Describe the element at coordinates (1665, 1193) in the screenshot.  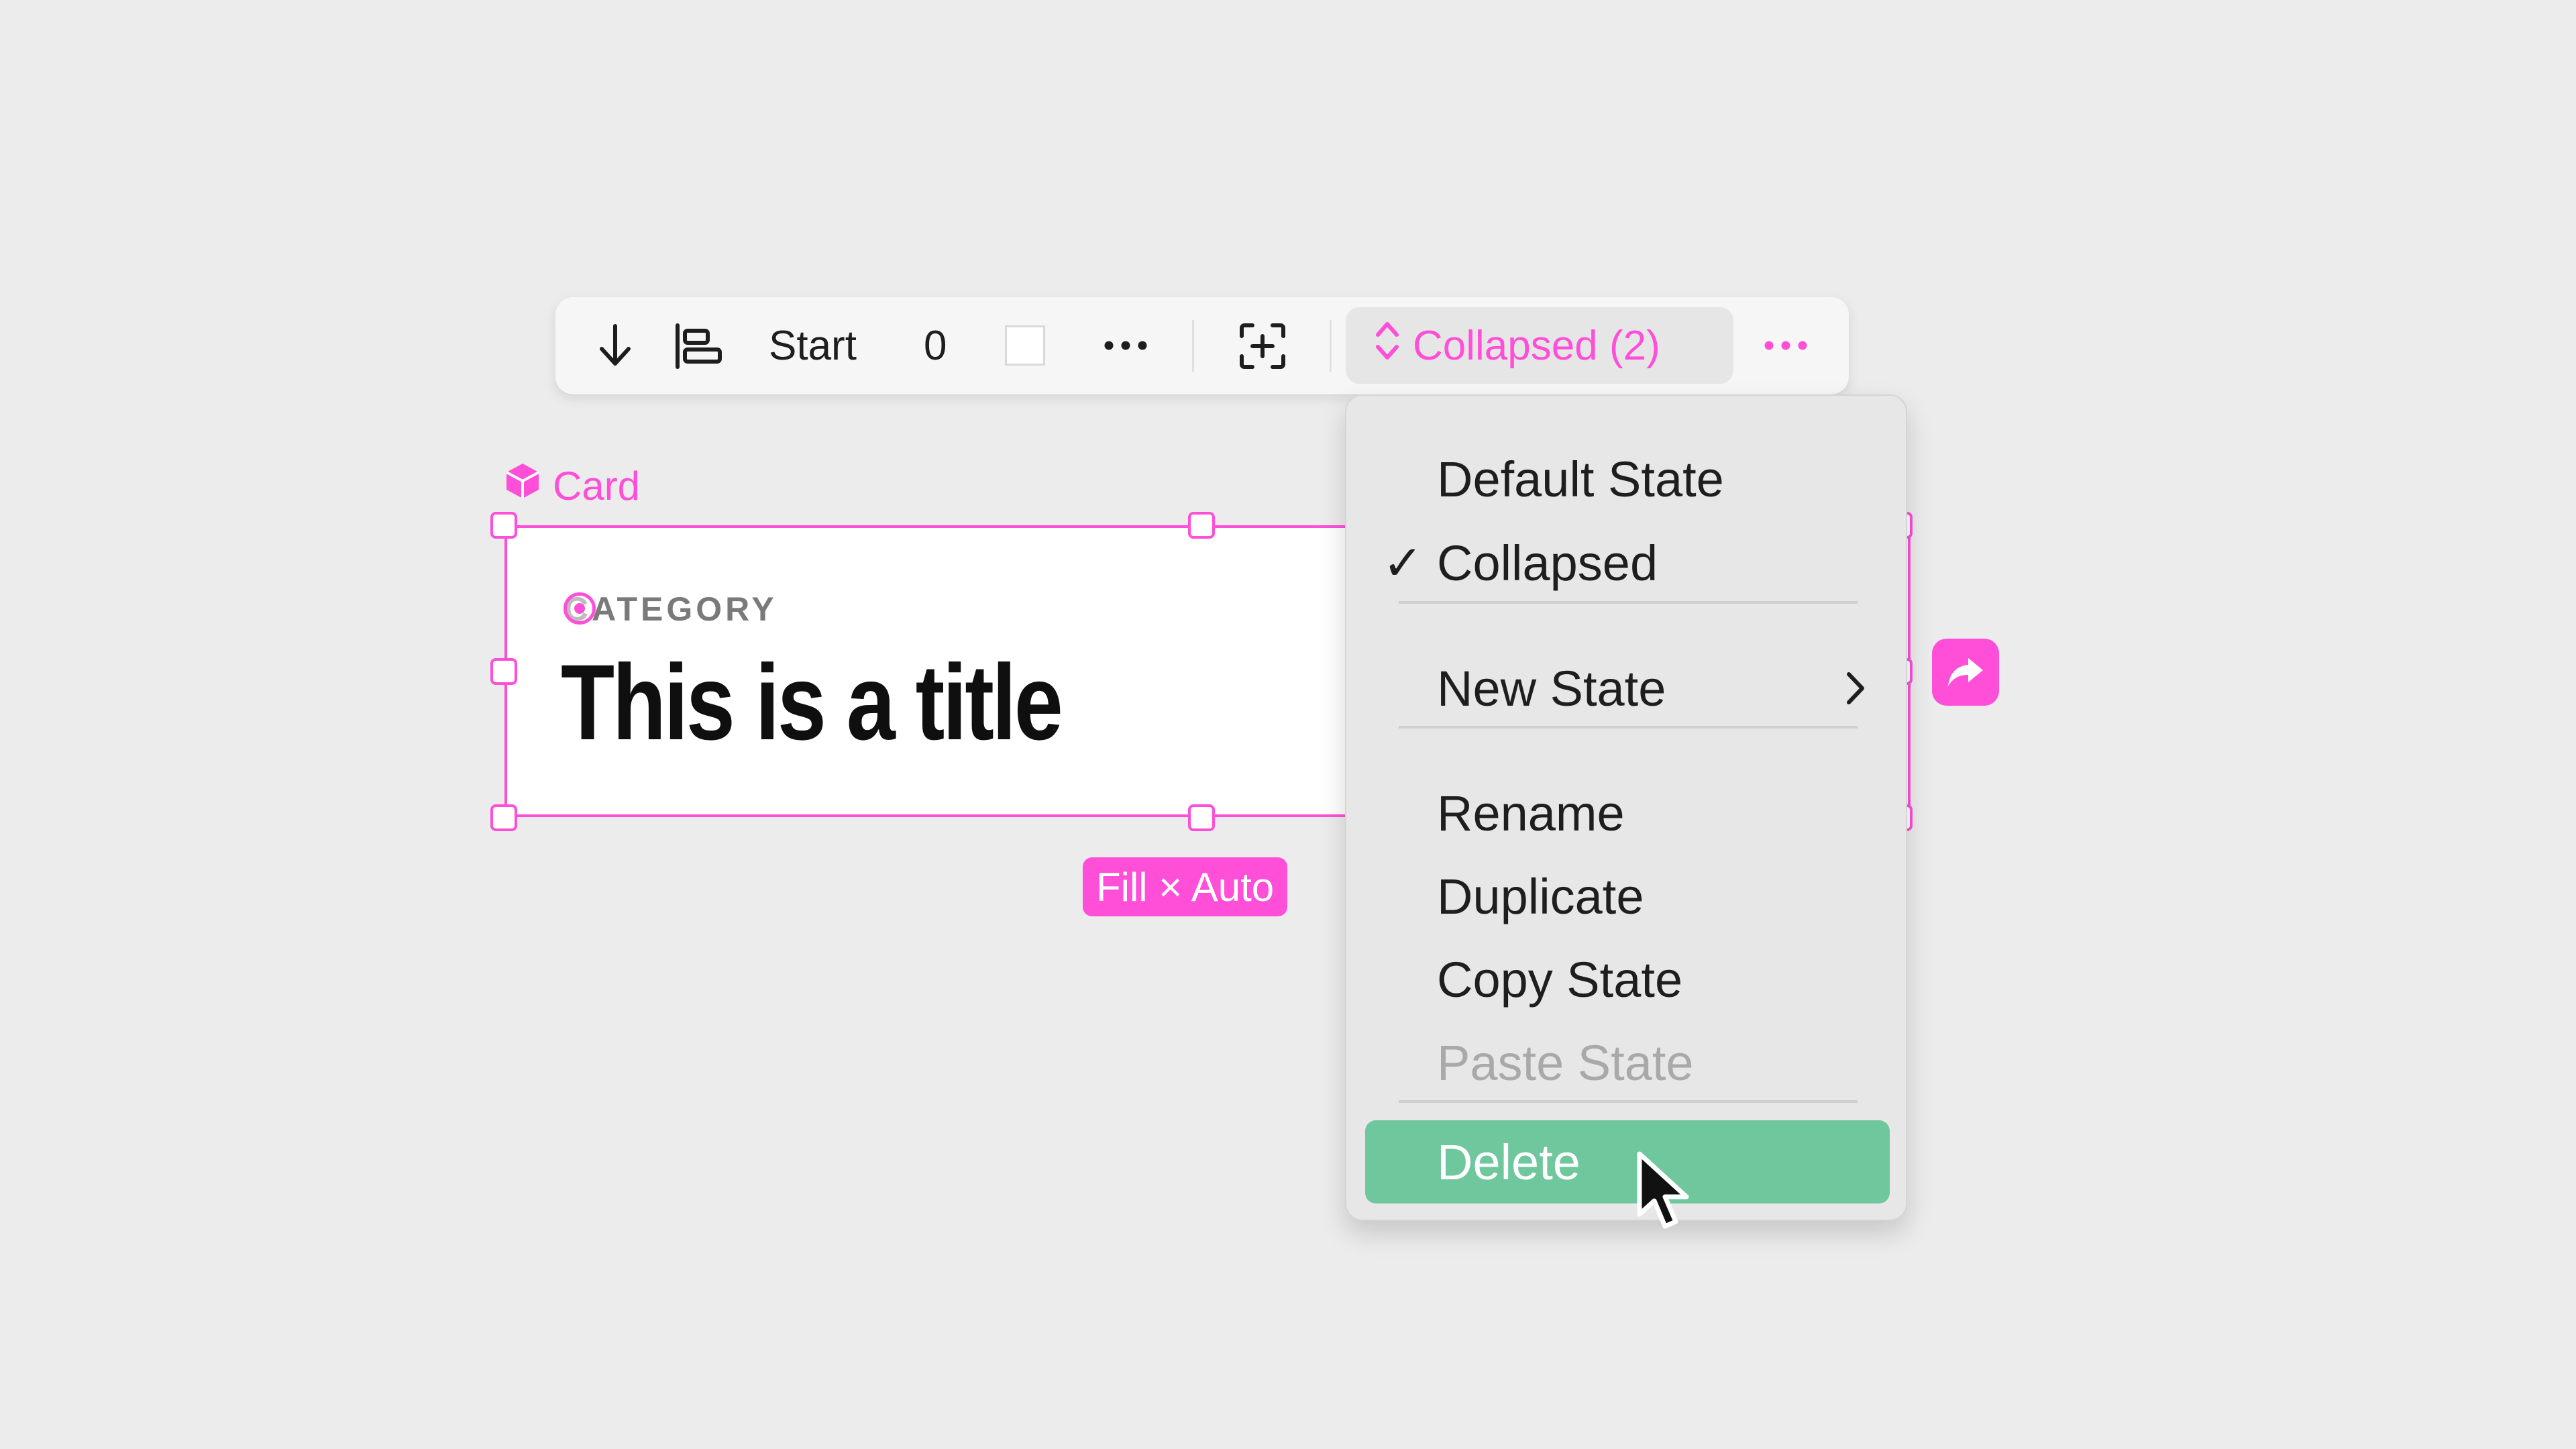
I see `mouse-pointer-icon` at that location.